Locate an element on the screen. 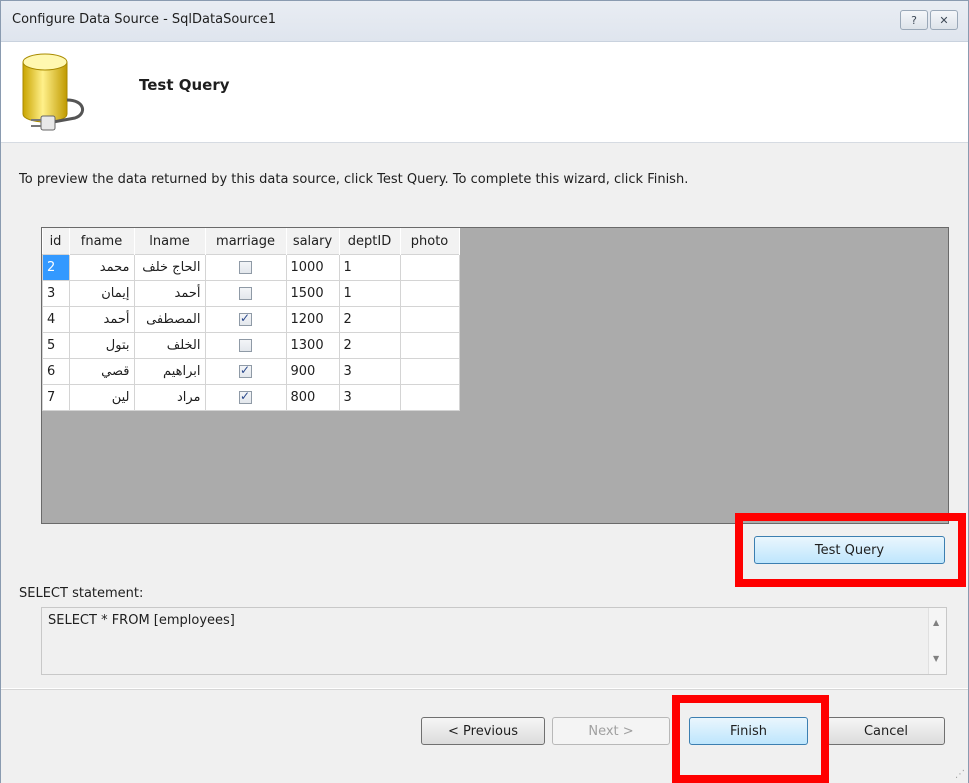  cell-lname: الحاج خلف is located at coordinates (169, 267).